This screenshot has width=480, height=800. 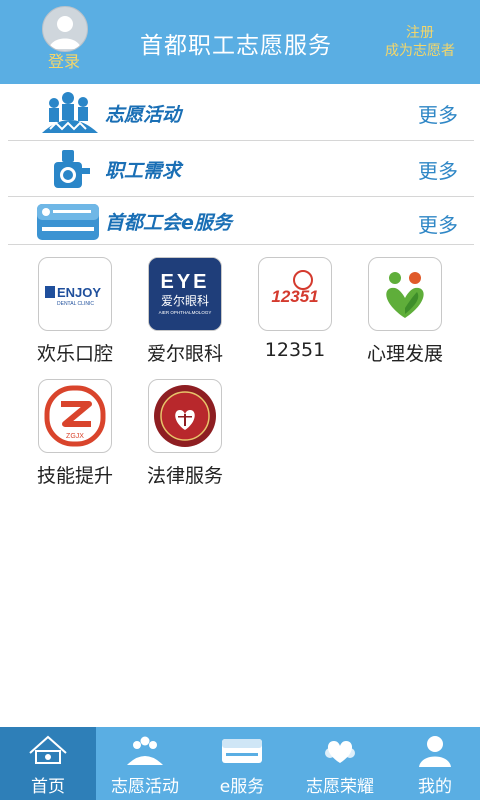 I want to click on card-icon, so click(x=242, y=751).